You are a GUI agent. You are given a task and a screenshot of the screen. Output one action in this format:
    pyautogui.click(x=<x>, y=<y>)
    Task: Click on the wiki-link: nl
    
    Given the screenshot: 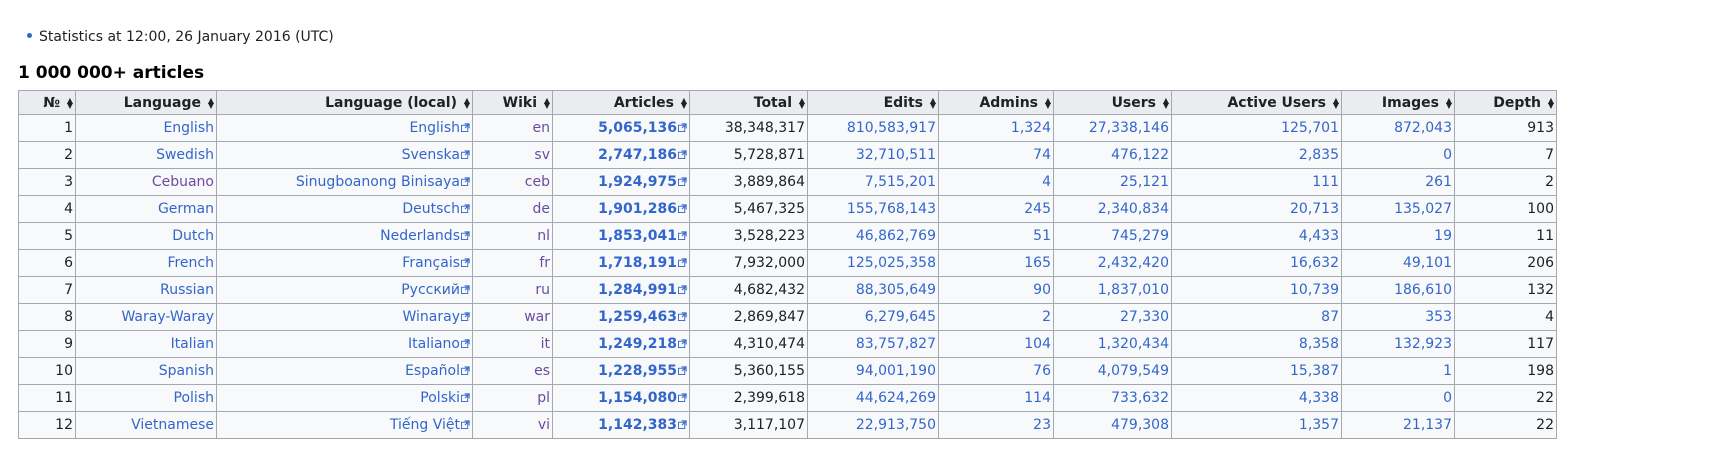 What is the action you would take?
    pyautogui.click(x=543, y=236)
    